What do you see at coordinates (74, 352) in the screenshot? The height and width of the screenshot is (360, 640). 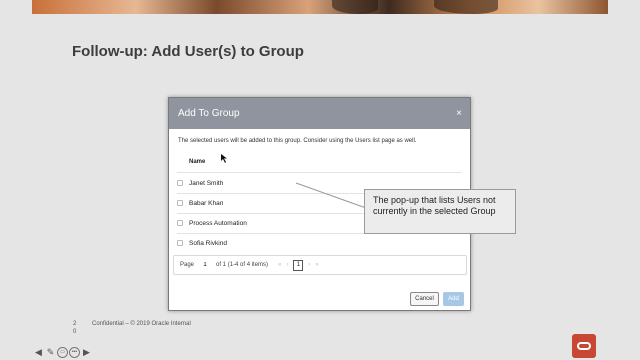 I see `more-icon: •••` at bounding box center [74, 352].